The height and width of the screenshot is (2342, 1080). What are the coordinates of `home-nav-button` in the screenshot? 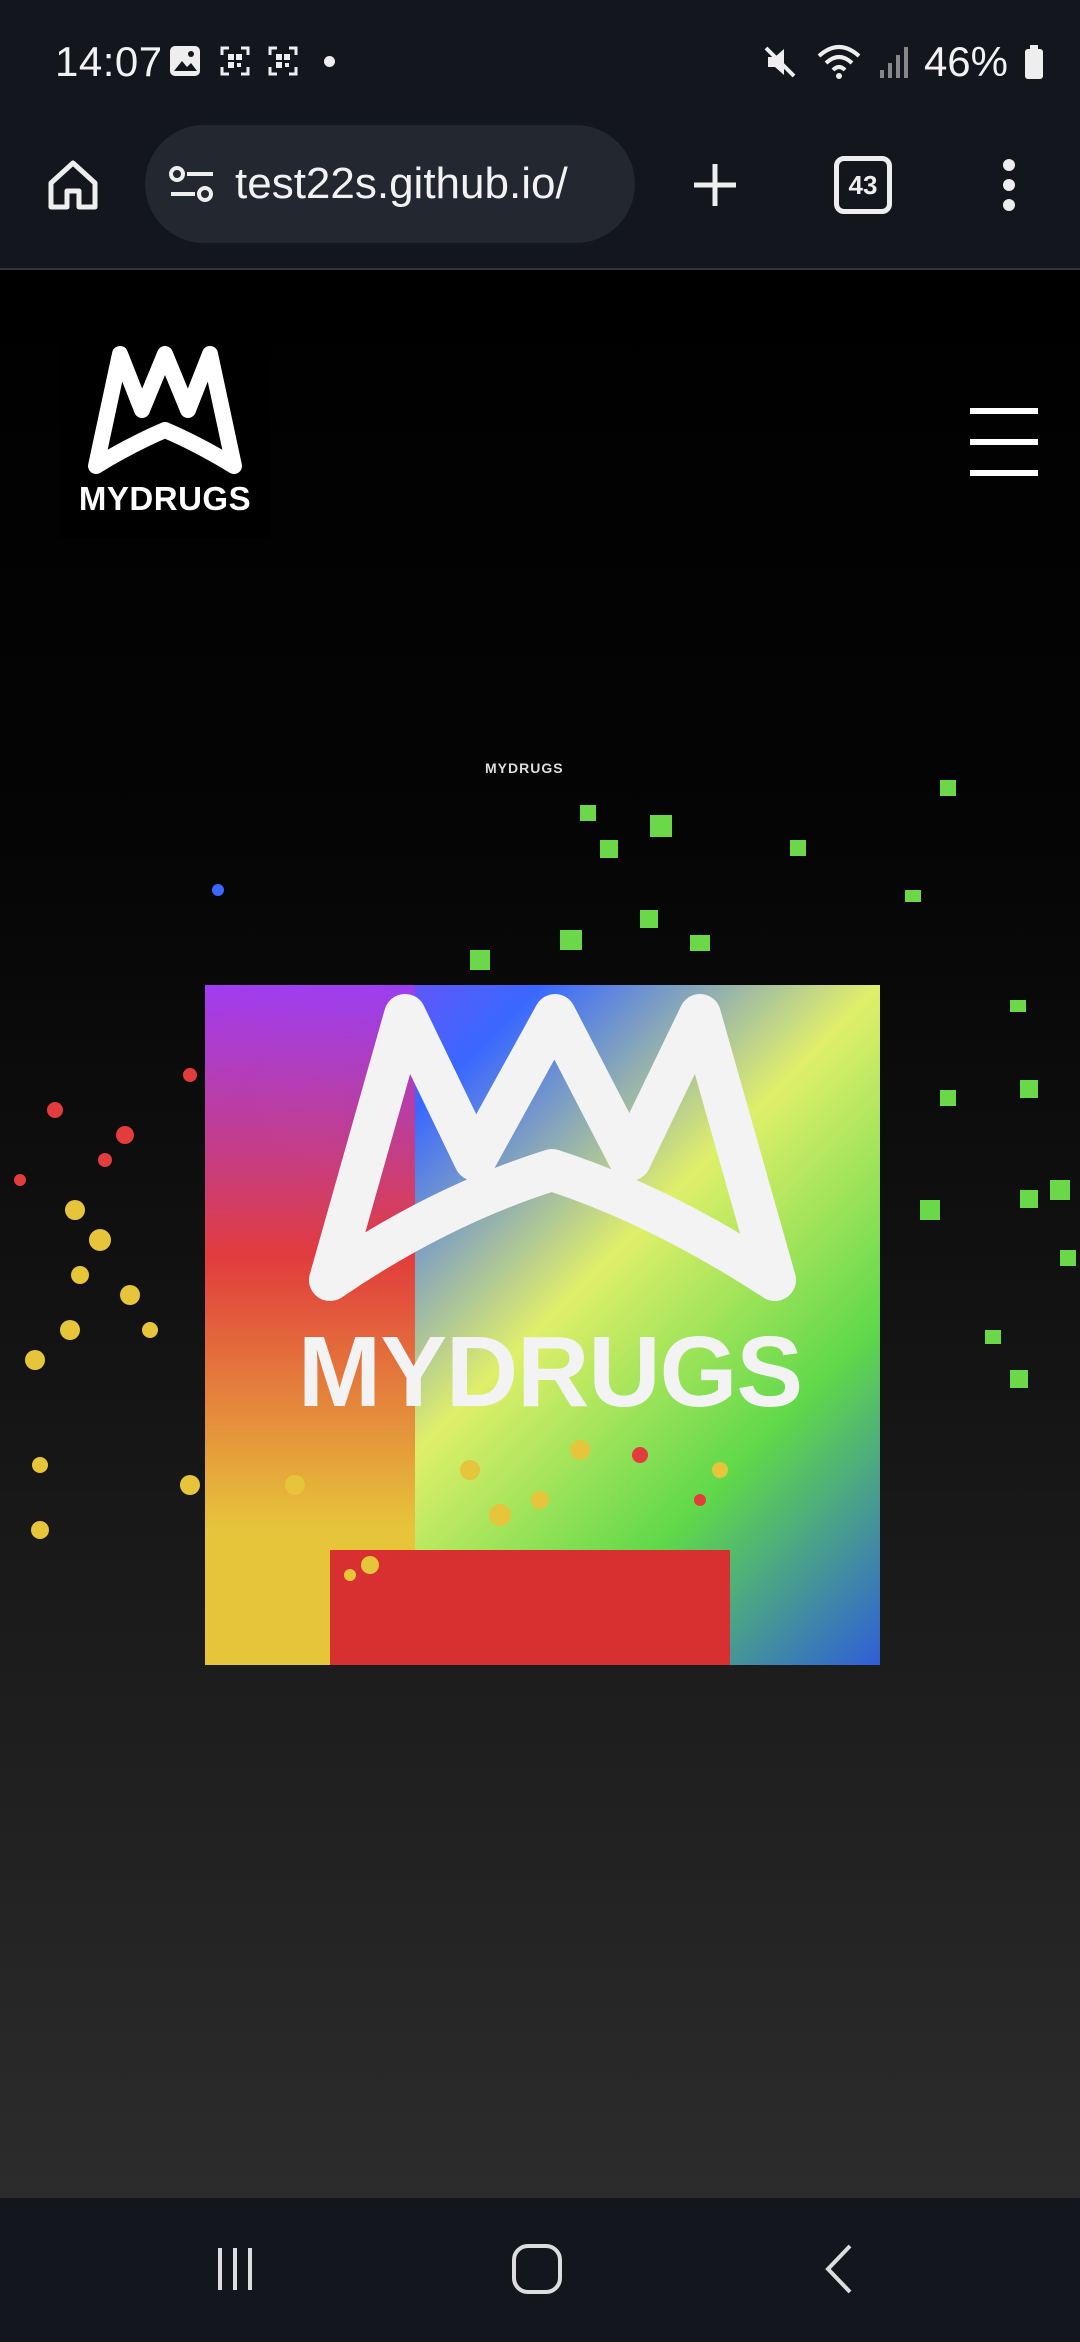 It's located at (537, 2269).